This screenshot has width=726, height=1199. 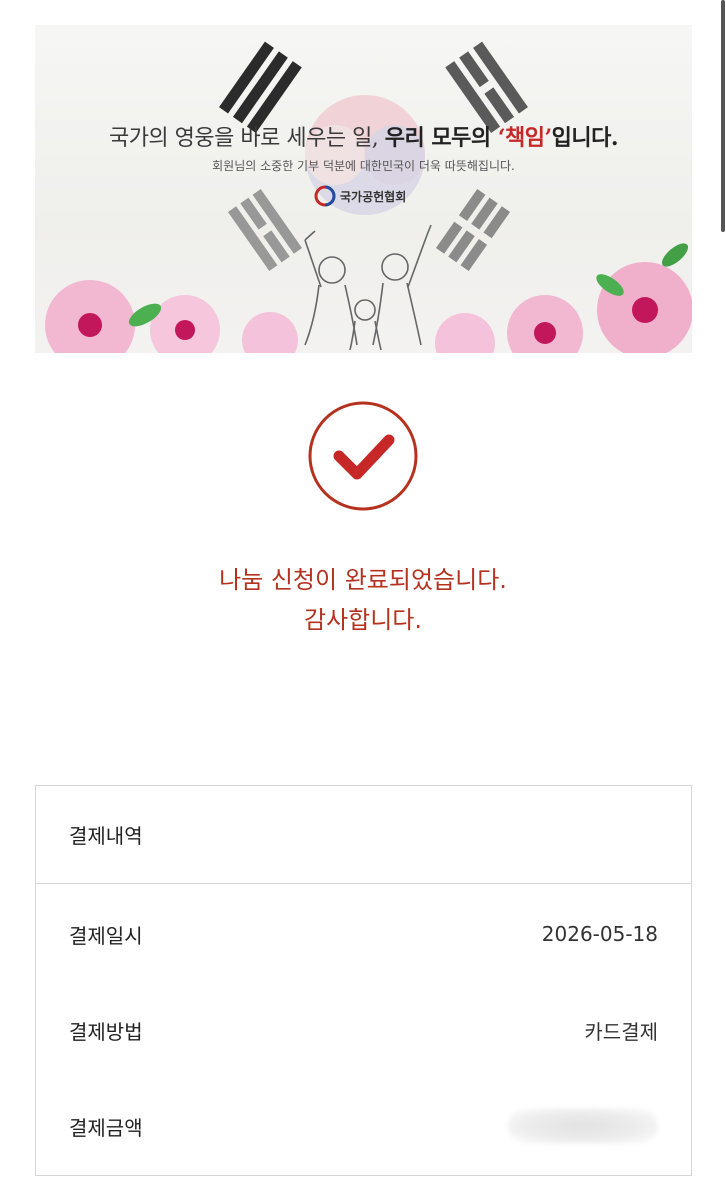 What do you see at coordinates (363, 1030) in the screenshot?
I see `payment-row-method: 결제방법 카드결제` at bounding box center [363, 1030].